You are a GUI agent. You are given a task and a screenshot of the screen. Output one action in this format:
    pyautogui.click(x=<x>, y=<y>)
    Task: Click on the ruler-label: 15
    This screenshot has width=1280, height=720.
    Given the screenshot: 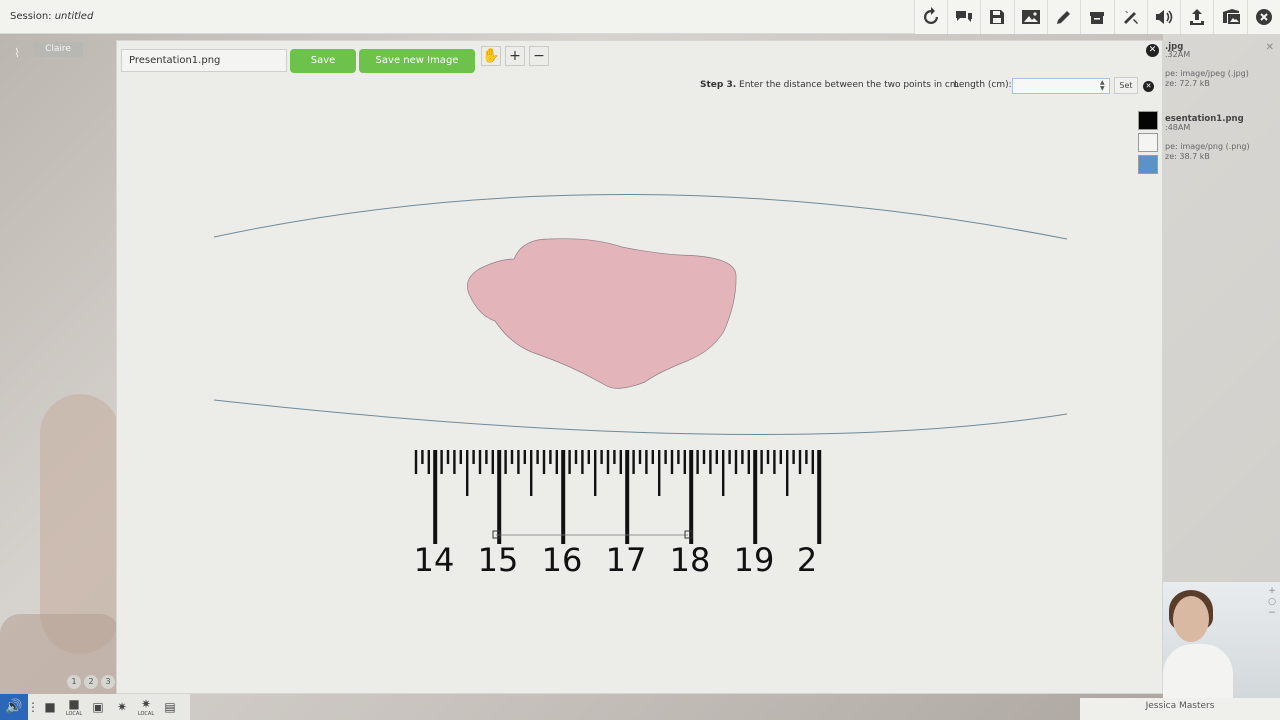 What is the action you would take?
    pyautogui.click(x=498, y=560)
    